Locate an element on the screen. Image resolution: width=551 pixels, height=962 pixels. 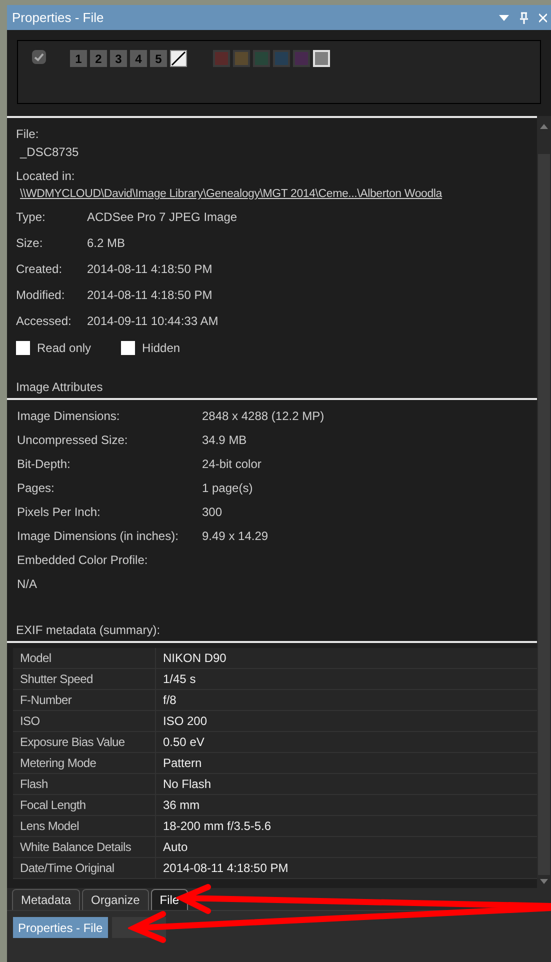
field-label: Accessed: is located at coordinates (44, 321).